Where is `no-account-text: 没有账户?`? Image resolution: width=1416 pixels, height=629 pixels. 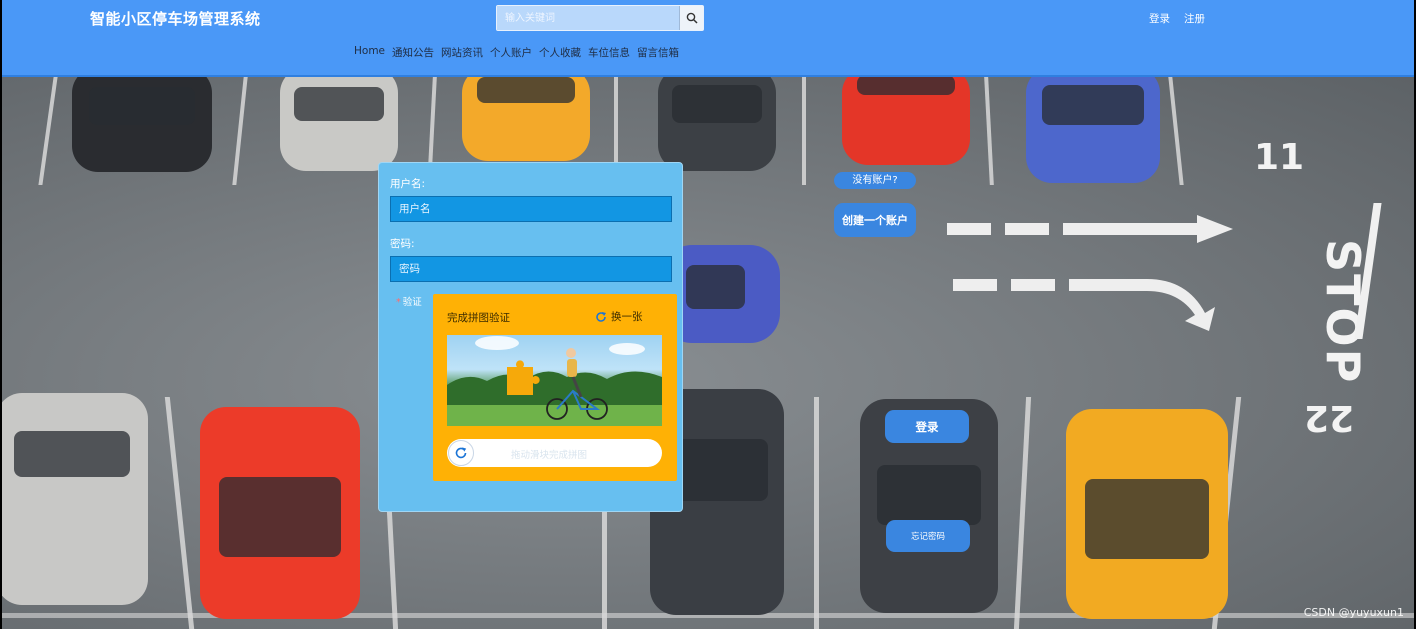 no-account-text: 没有账户? is located at coordinates (875, 180).